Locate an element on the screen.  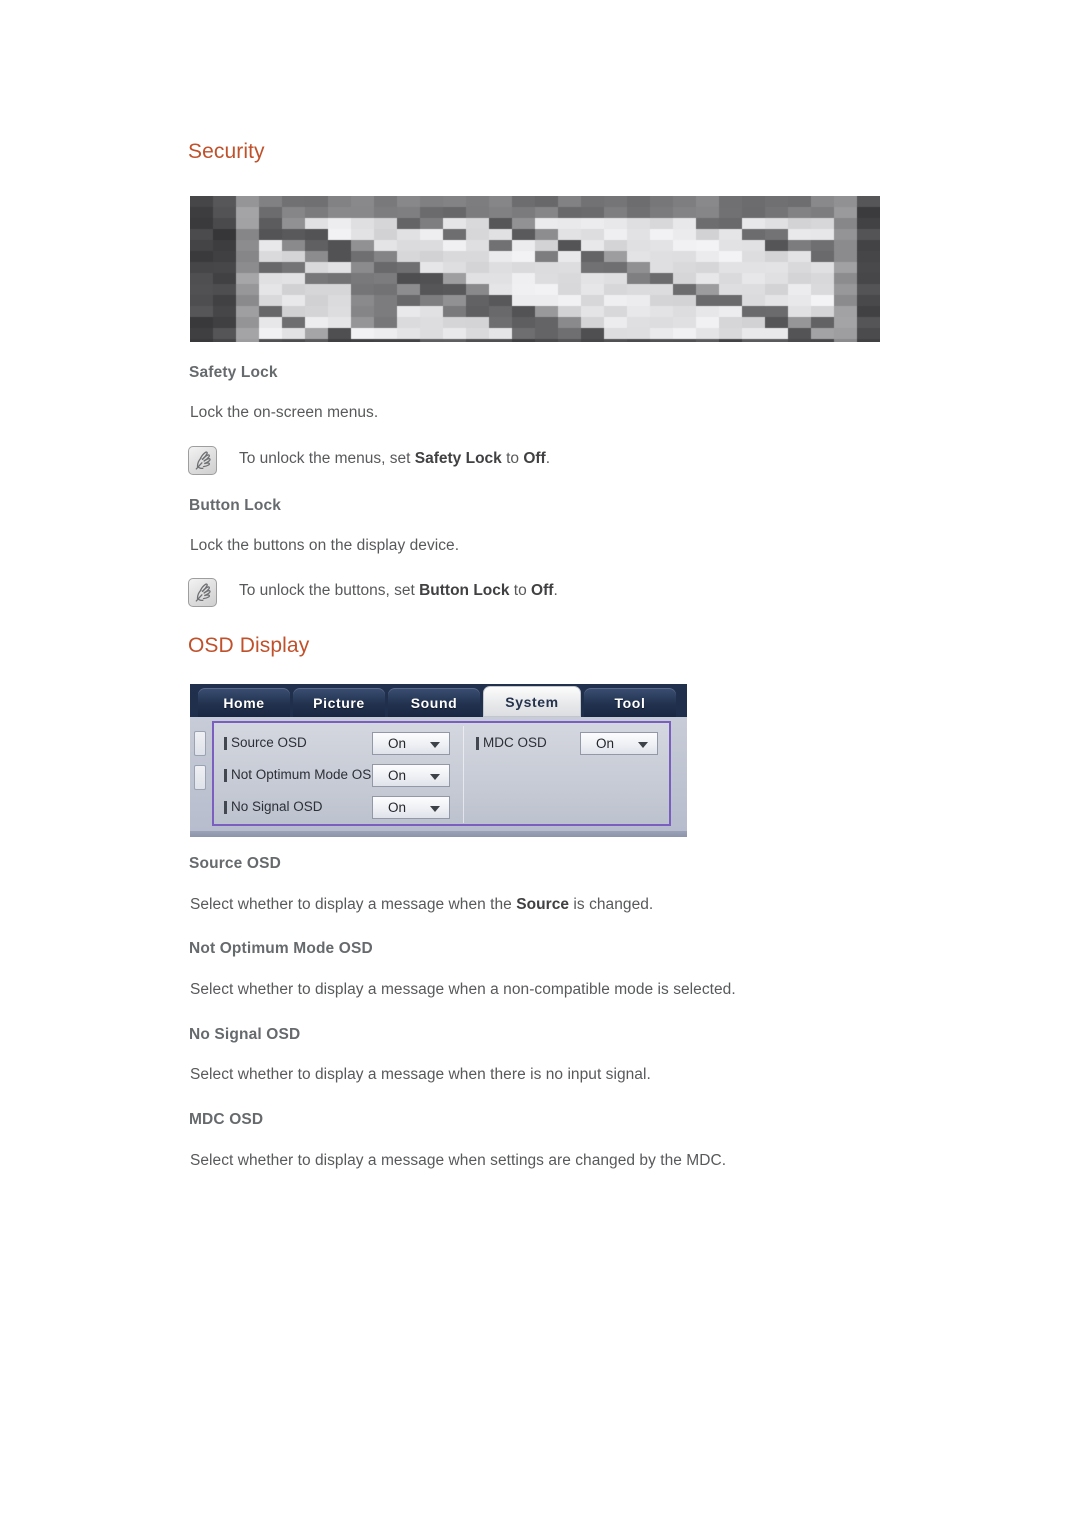
subheading-safety-lock: Safety Lock is located at coordinates (233, 372).